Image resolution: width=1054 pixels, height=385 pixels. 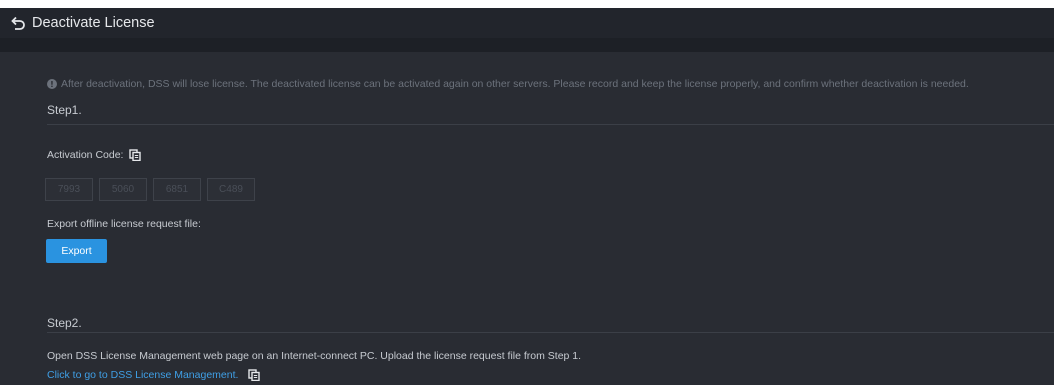 I want to click on activation-code-label: Activation Code:, so click(x=85, y=155).